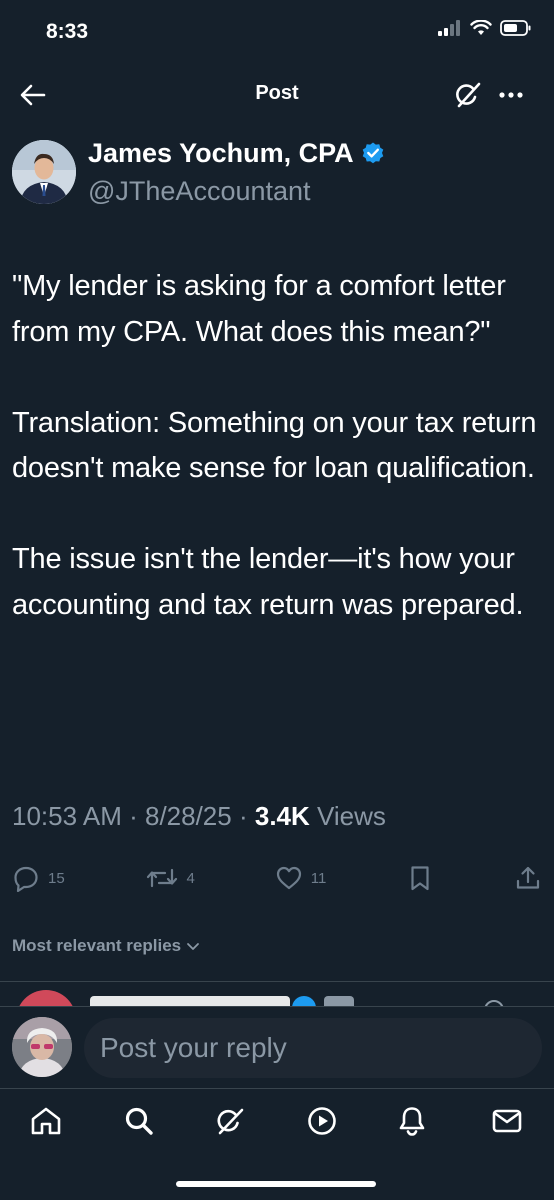 This screenshot has width=554, height=1200. Describe the element at coordinates (42, 1047) in the screenshot. I see `user-avatar` at that location.